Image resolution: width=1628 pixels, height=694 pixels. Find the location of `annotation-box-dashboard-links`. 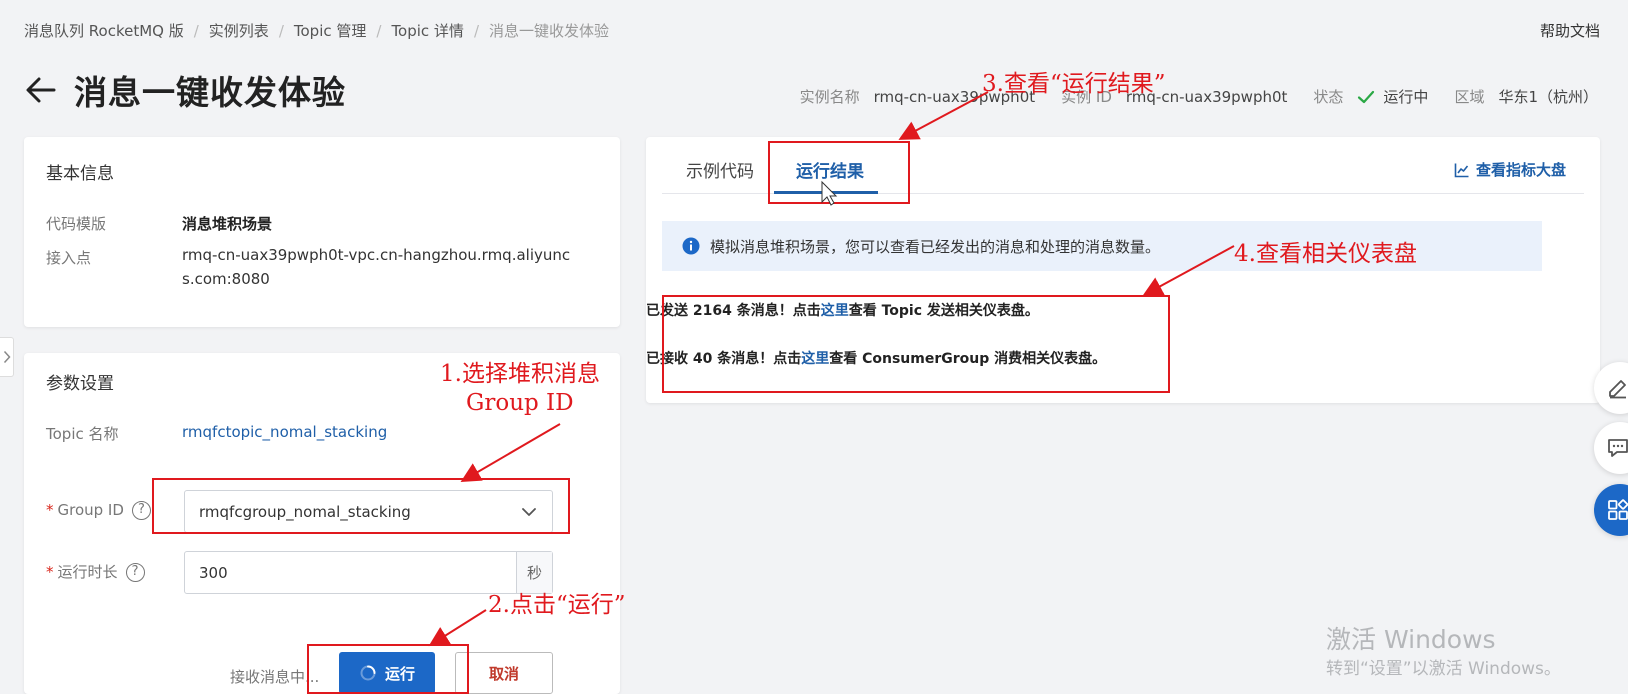

annotation-box-dashboard-links is located at coordinates (916, 344).